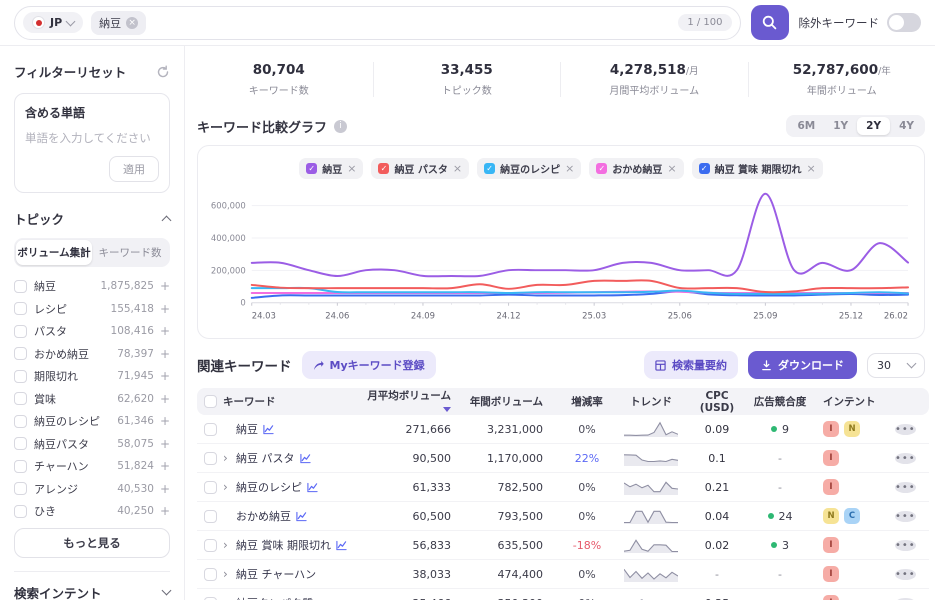 The image size is (935, 600). I want to click on topic-list-item: パスタ 108,416 +, so click(92, 331).